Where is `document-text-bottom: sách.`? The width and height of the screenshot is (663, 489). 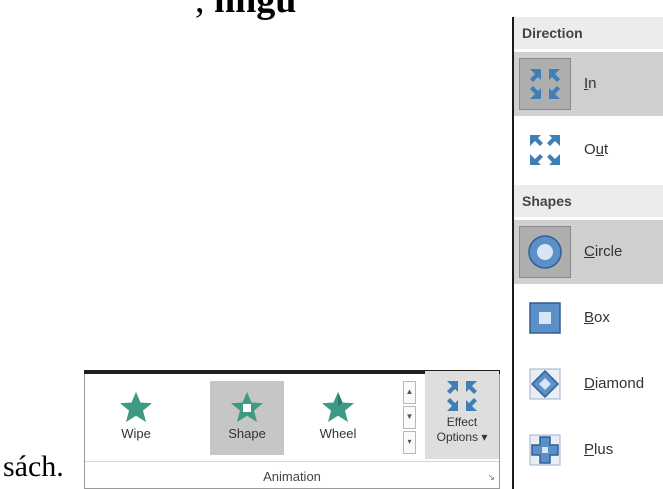
document-text-bottom: sách. is located at coordinates (33, 466).